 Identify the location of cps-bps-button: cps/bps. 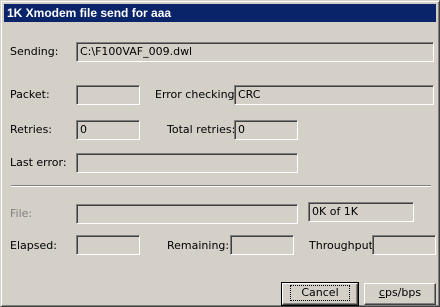
(400, 294).